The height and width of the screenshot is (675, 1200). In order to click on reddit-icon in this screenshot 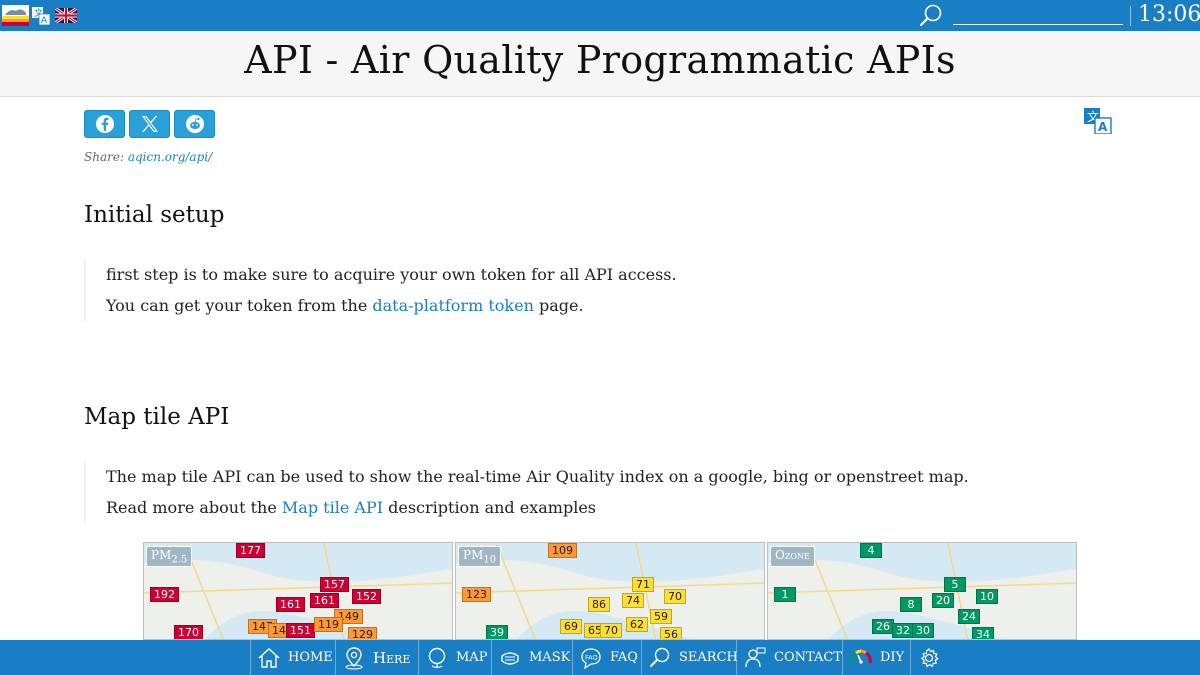, I will do `click(194, 124)`.